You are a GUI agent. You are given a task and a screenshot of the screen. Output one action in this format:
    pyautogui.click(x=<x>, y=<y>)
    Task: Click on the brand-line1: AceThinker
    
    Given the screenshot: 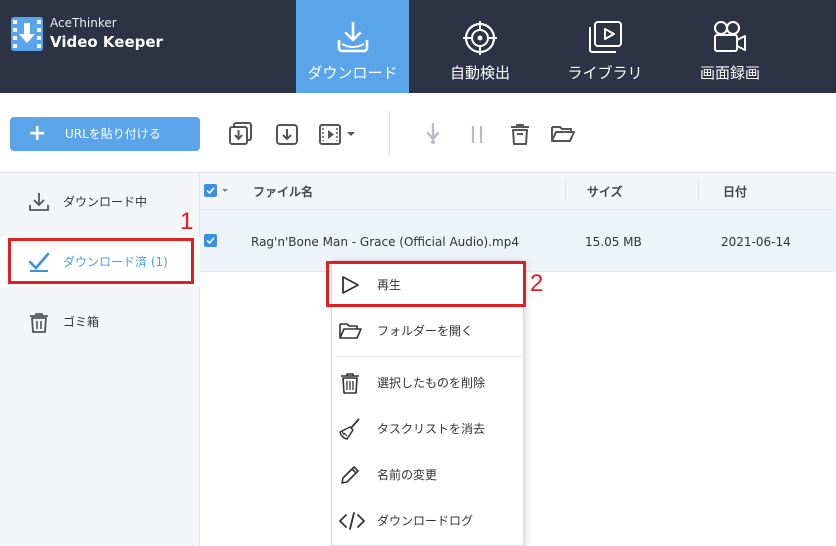 What is the action you would take?
    pyautogui.click(x=83, y=23)
    